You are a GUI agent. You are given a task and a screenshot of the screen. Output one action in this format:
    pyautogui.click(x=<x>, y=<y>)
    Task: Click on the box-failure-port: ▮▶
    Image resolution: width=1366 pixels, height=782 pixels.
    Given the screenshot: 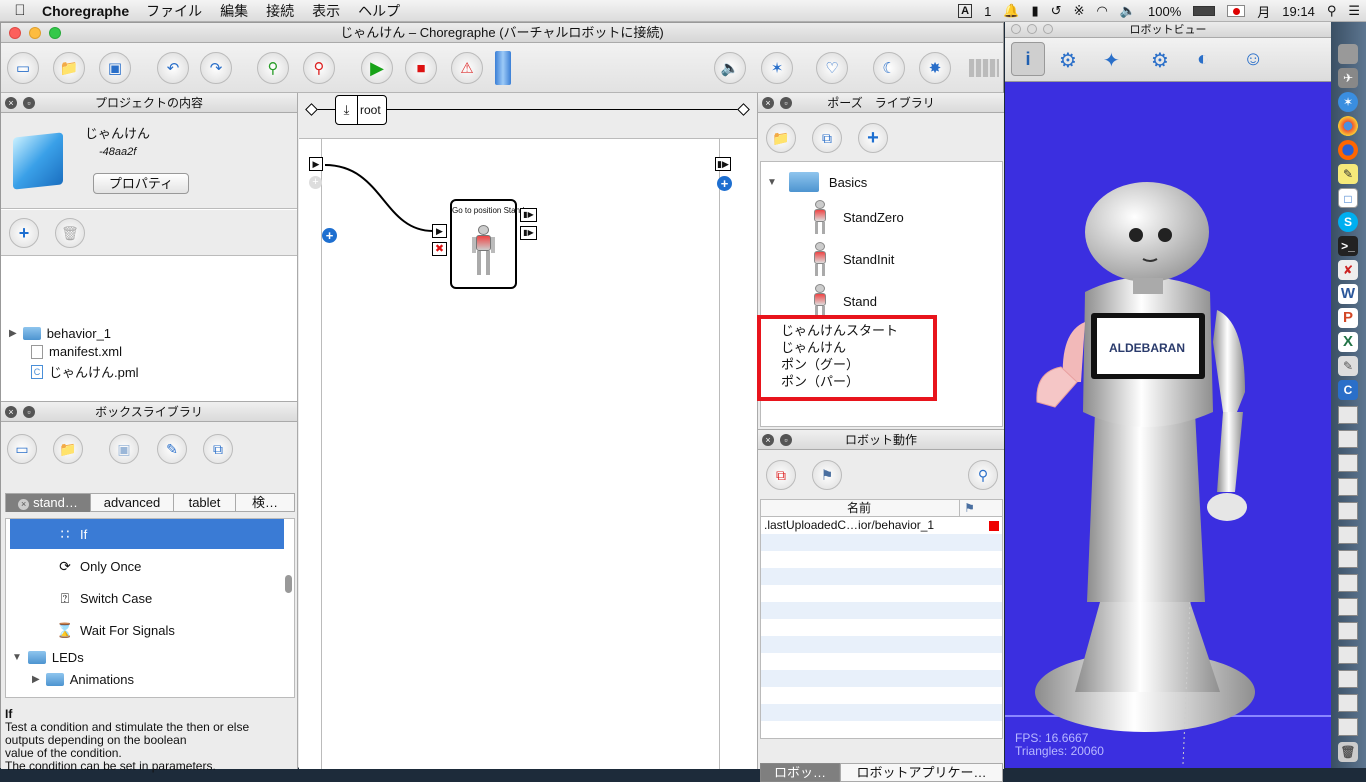 What is the action you would take?
    pyautogui.click(x=528, y=233)
    